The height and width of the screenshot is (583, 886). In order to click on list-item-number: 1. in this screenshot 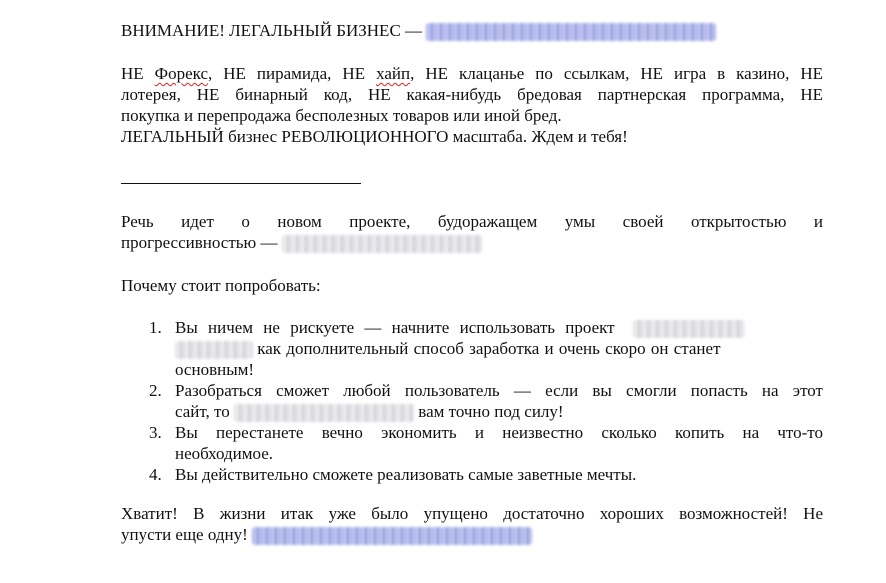, I will do `click(155, 327)`.